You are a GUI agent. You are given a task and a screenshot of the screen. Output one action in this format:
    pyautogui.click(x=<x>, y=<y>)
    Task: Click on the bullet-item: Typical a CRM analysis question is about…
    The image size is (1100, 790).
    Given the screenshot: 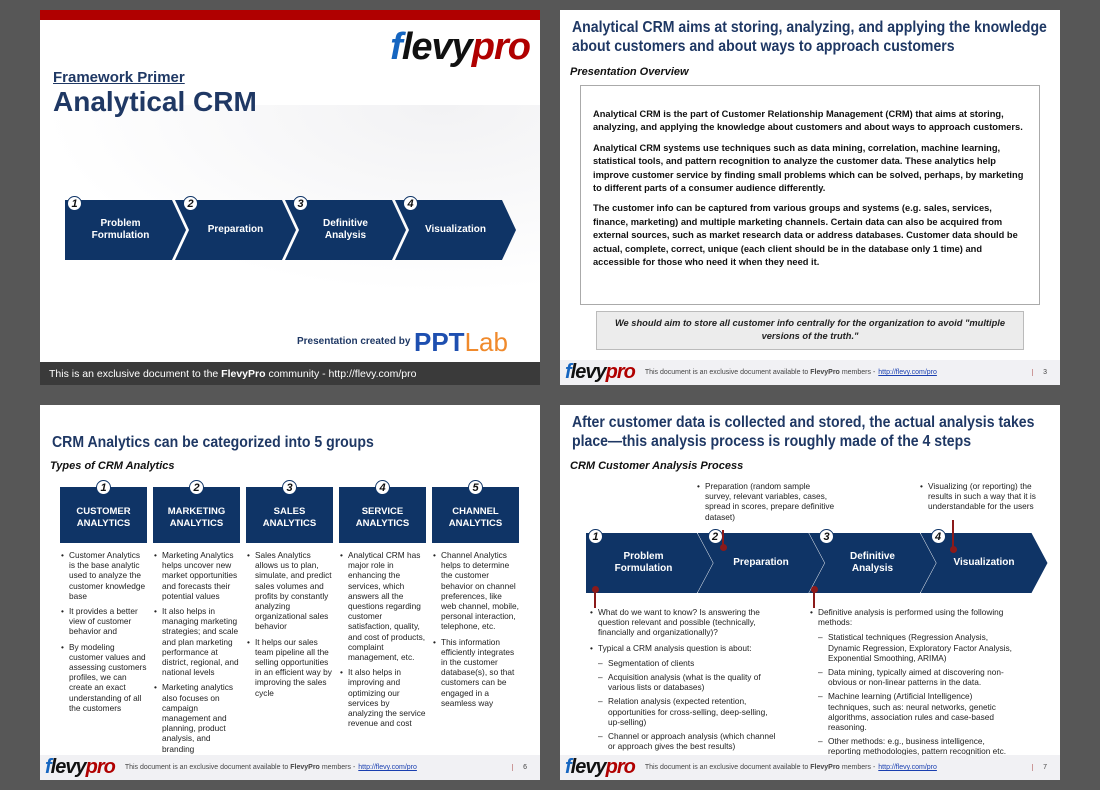 What is the action you would take?
    pyautogui.click(x=685, y=648)
    